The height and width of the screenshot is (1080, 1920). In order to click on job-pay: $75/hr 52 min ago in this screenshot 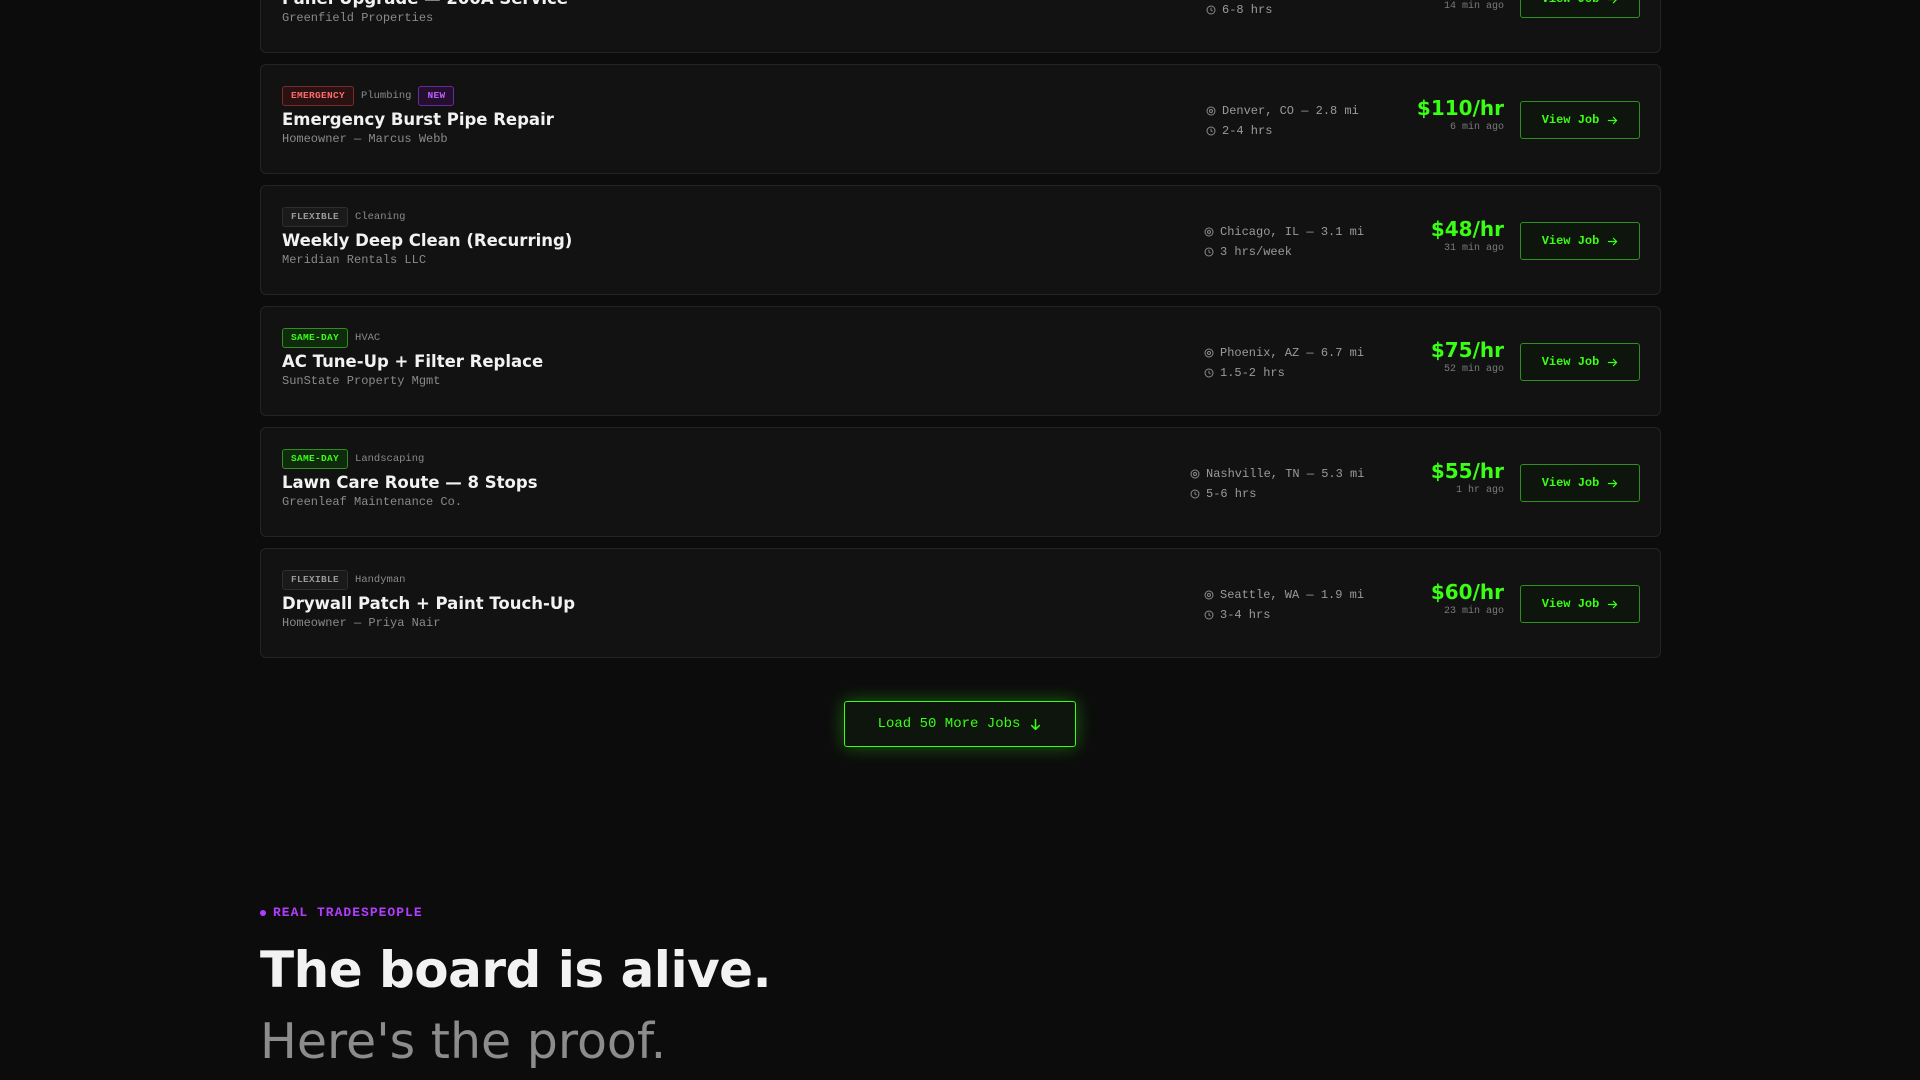, I will do `click(1467, 356)`.